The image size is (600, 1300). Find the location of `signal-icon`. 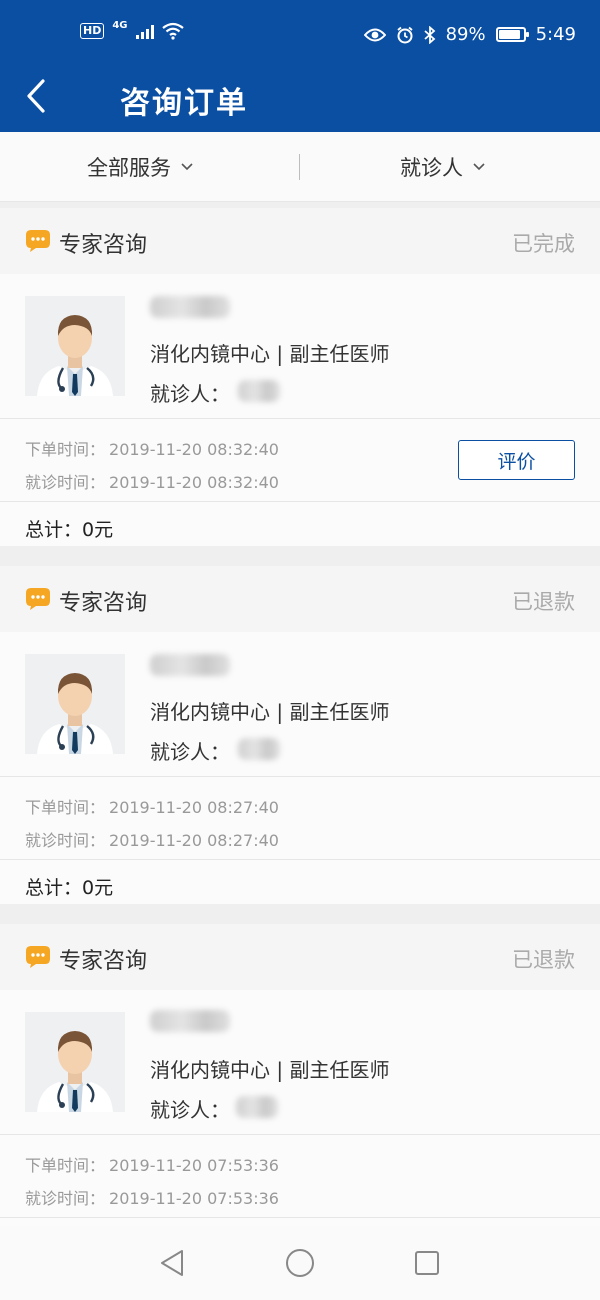

signal-icon is located at coordinates (144, 31).